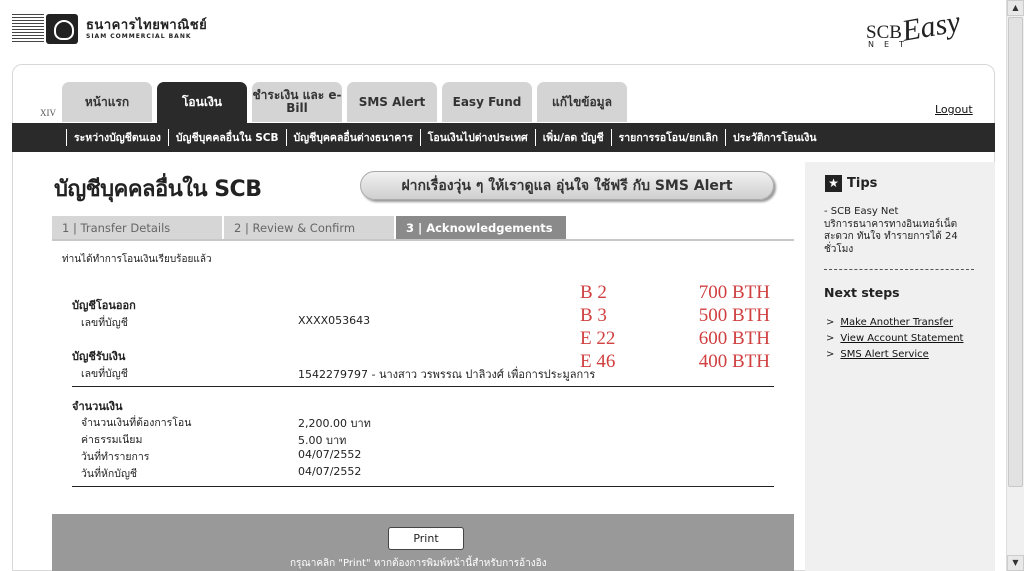 This screenshot has height=571, width=1024. What do you see at coordinates (107, 102) in the screenshot?
I see `tab-home: หน้าแรก` at bounding box center [107, 102].